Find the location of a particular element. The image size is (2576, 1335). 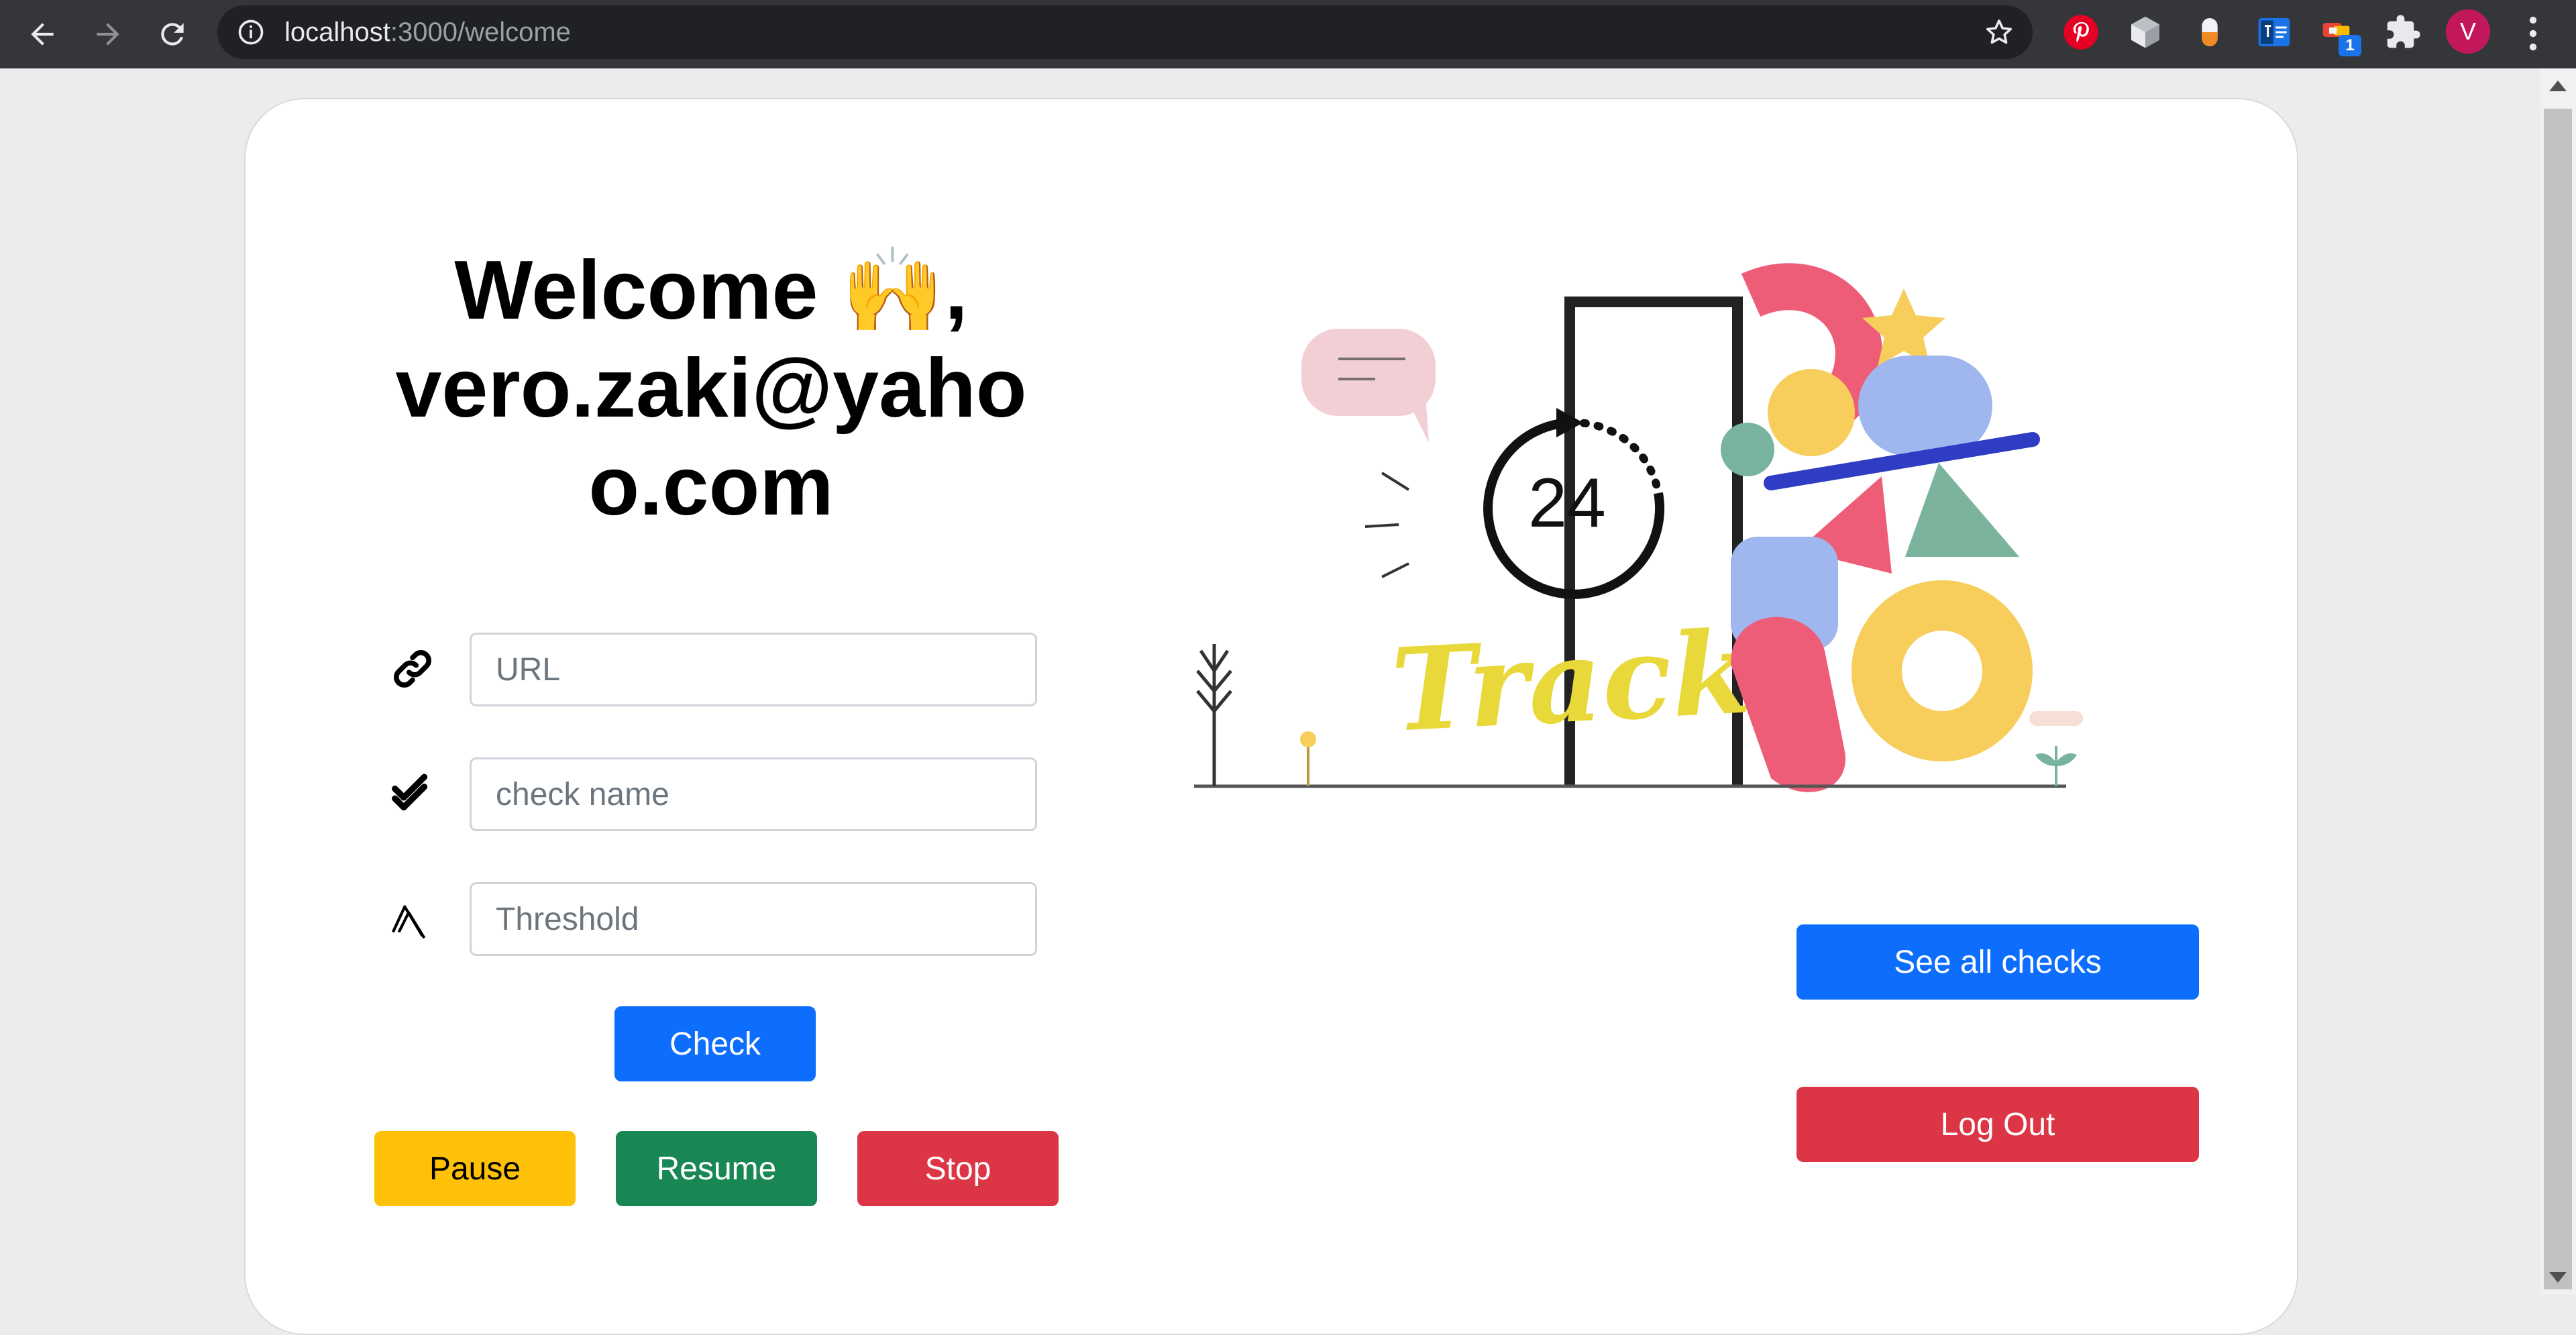

welcome-heading: Welcome 🙌, vero.zaki@yahoo.com is located at coordinates (711, 388).